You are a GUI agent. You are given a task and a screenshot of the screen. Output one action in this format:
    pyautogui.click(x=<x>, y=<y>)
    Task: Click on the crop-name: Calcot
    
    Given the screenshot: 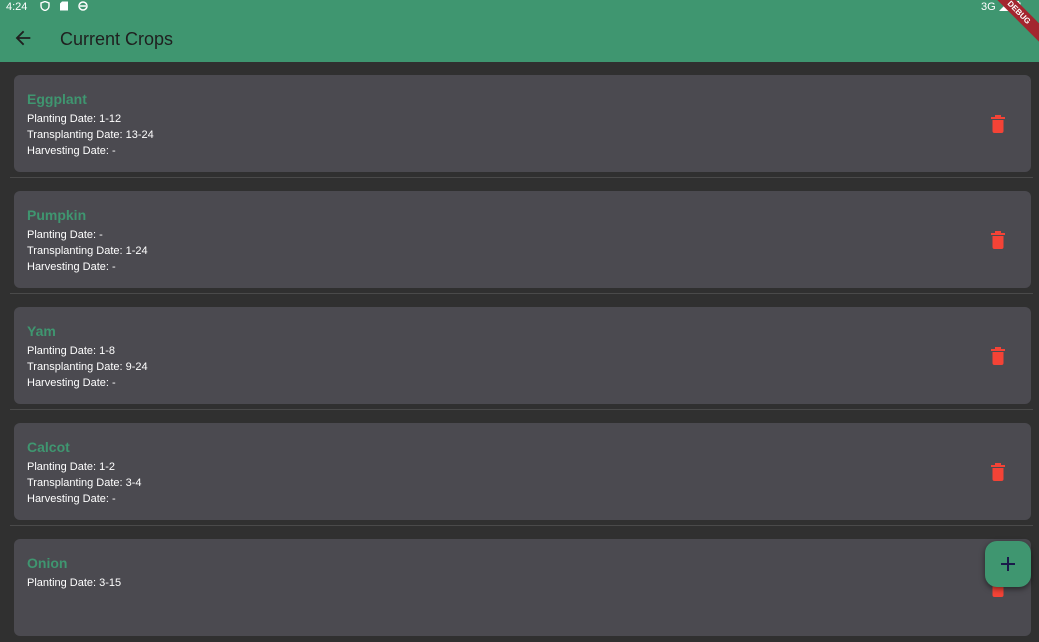 What is the action you would take?
    pyautogui.click(x=48, y=447)
    